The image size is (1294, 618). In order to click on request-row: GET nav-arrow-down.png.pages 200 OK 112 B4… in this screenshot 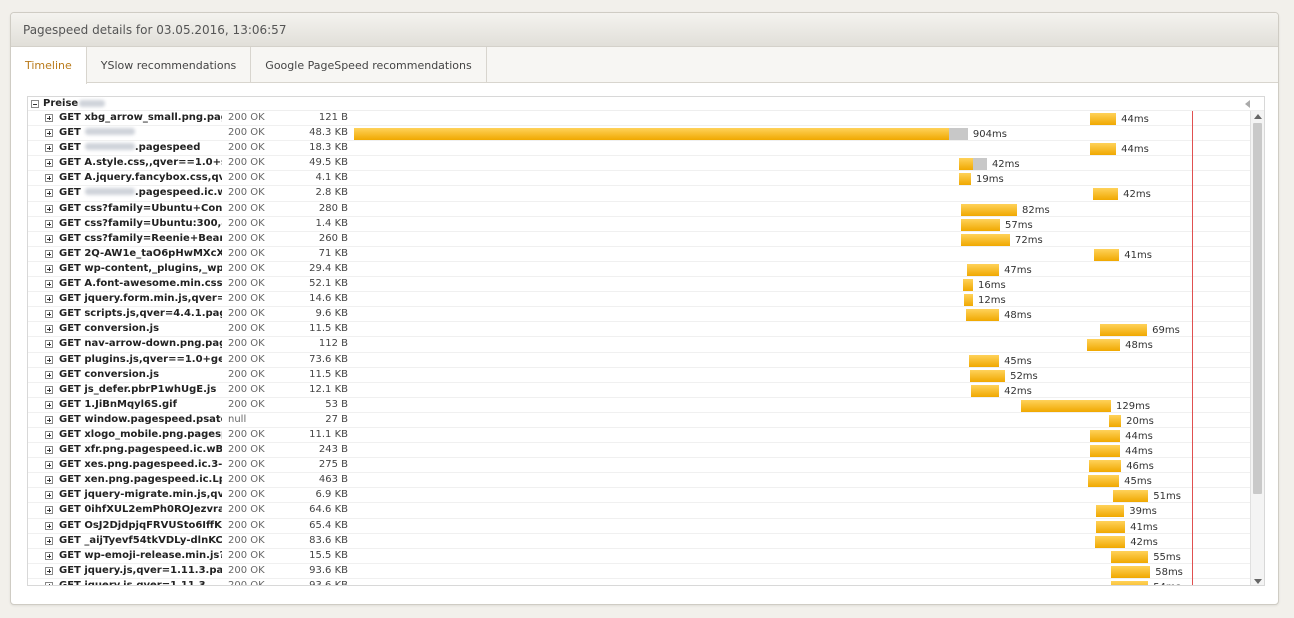, I will do `click(639, 345)`.